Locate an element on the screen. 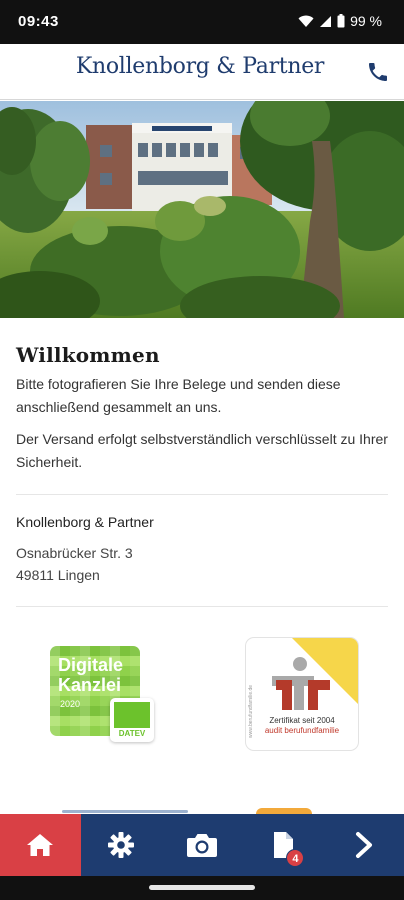 The height and width of the screenshot is (900, 404). home-icon is located at coordinates (40, 845).